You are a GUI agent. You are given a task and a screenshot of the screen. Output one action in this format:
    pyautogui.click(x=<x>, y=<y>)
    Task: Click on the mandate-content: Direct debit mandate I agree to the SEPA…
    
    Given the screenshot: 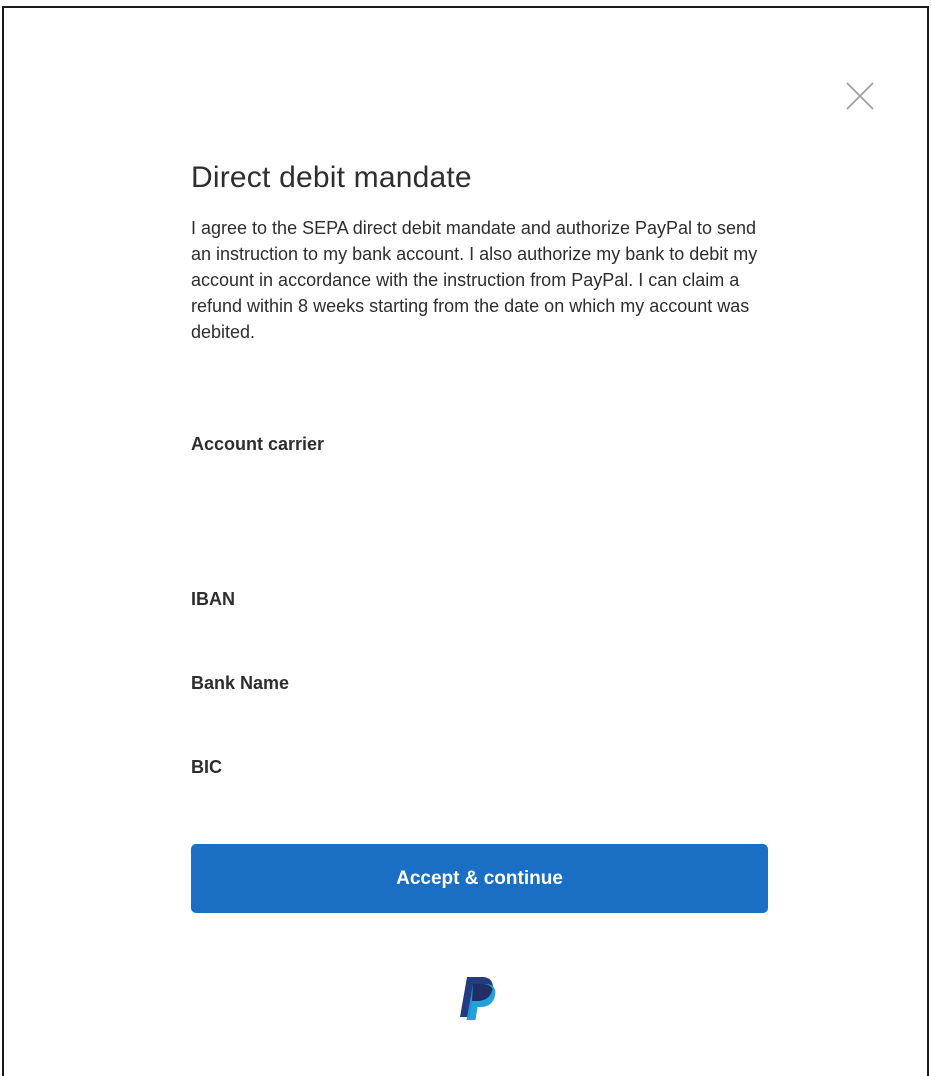 What is the action you would take?
    pyautogui.click(x=481, y=250)
    